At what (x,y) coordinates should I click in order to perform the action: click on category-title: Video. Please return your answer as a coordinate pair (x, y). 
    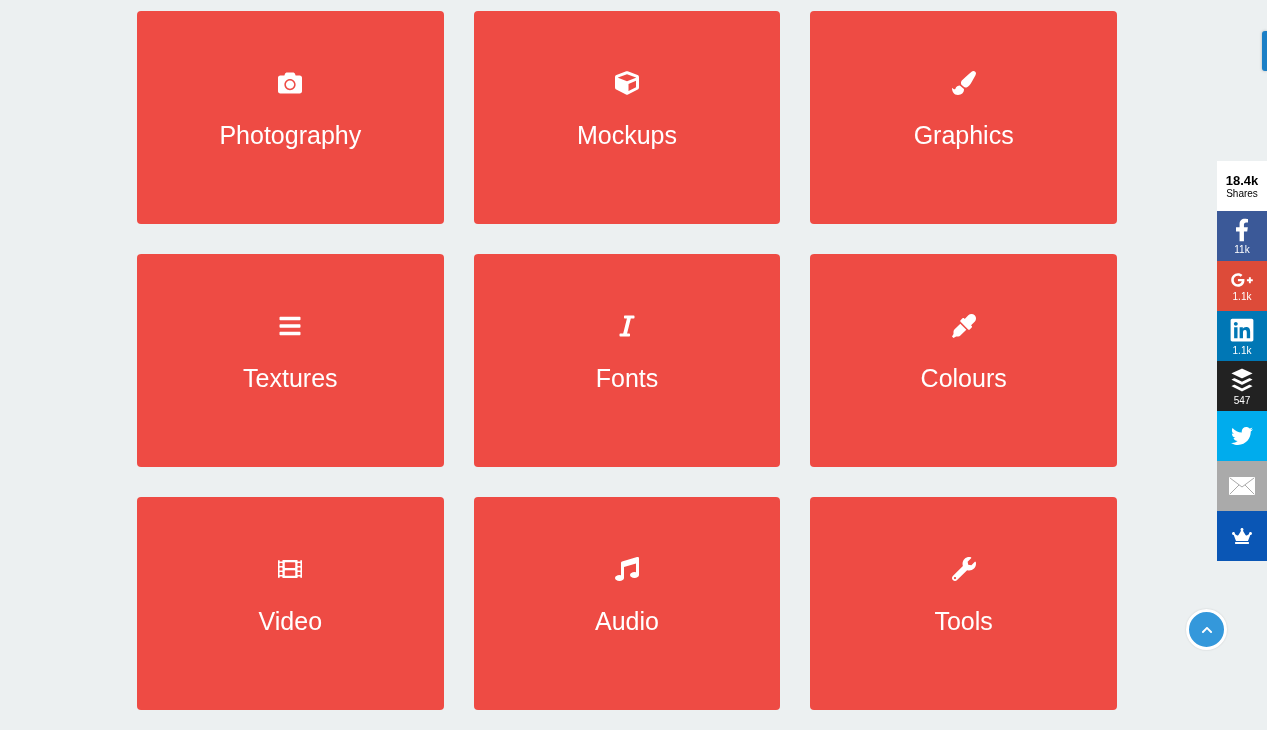
    Looking at the image, I should click on (290, 621).